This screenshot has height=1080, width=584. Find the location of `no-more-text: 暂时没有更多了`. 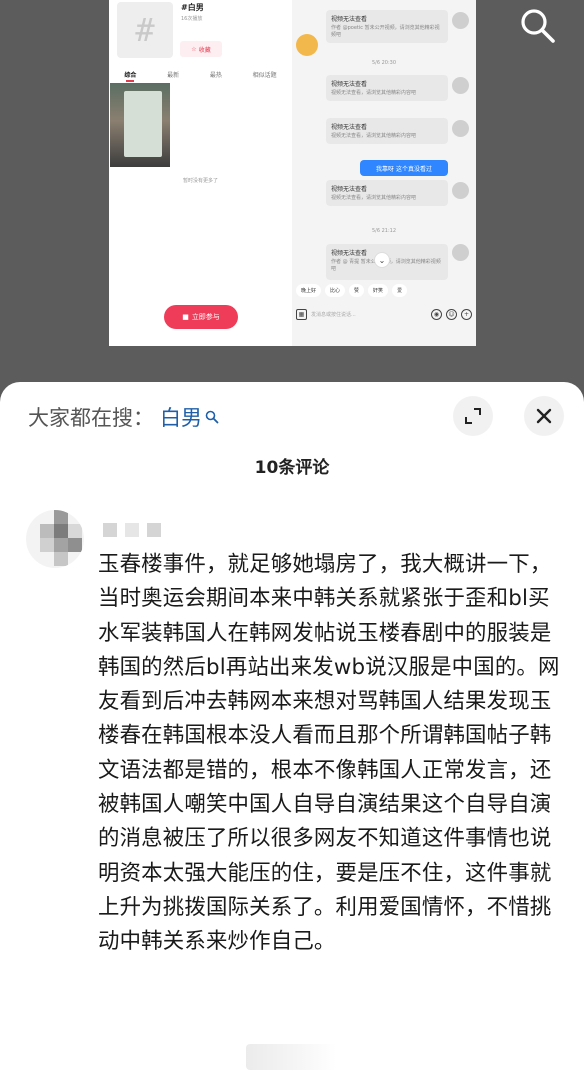

no-more-text: 暂时没有更多了 is located at coordinates (200, 181).